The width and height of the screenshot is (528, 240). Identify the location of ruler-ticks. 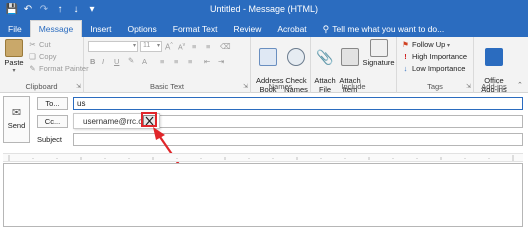
(261, 158).